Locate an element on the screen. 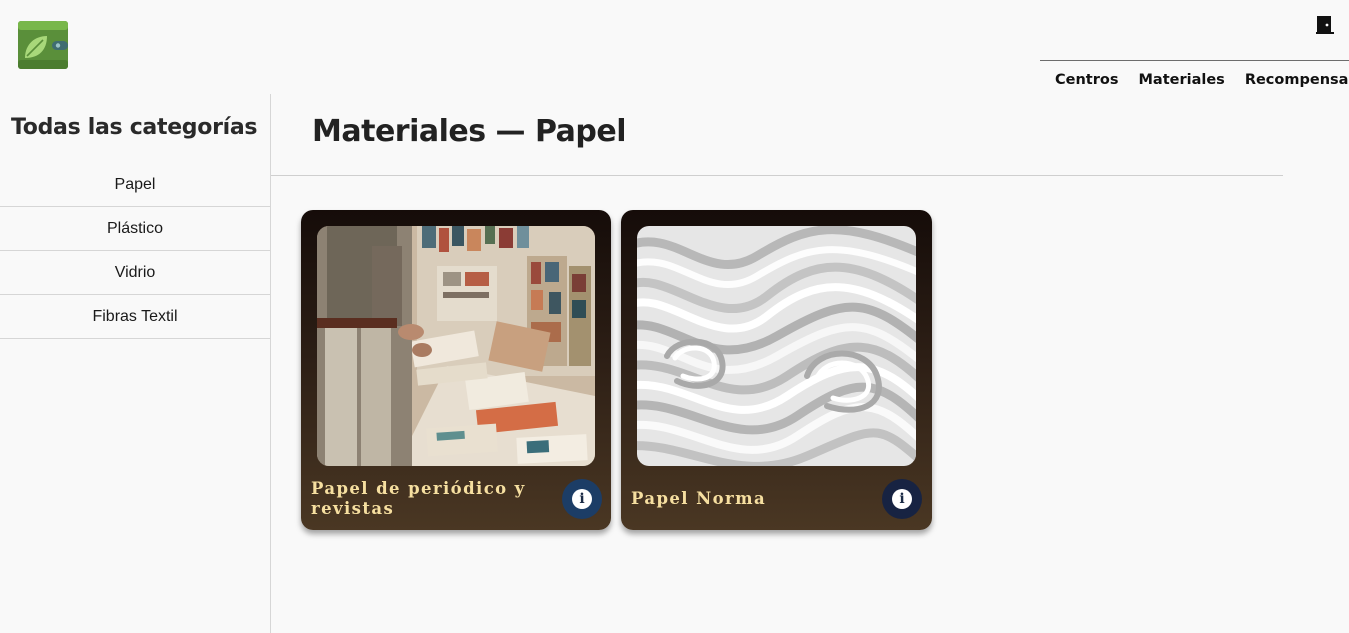 This screenshot has height=633, width=1349. title-divider is located at coordinates (777, 175).